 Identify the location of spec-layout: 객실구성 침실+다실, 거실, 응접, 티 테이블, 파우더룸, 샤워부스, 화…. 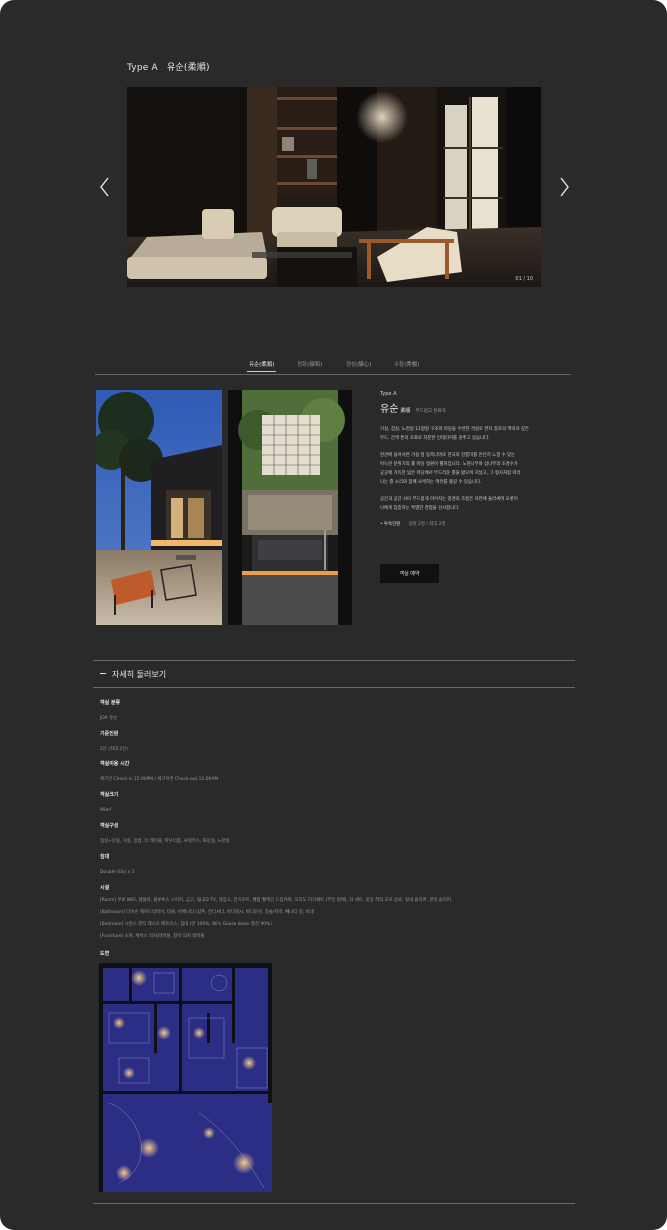
(165, 834).